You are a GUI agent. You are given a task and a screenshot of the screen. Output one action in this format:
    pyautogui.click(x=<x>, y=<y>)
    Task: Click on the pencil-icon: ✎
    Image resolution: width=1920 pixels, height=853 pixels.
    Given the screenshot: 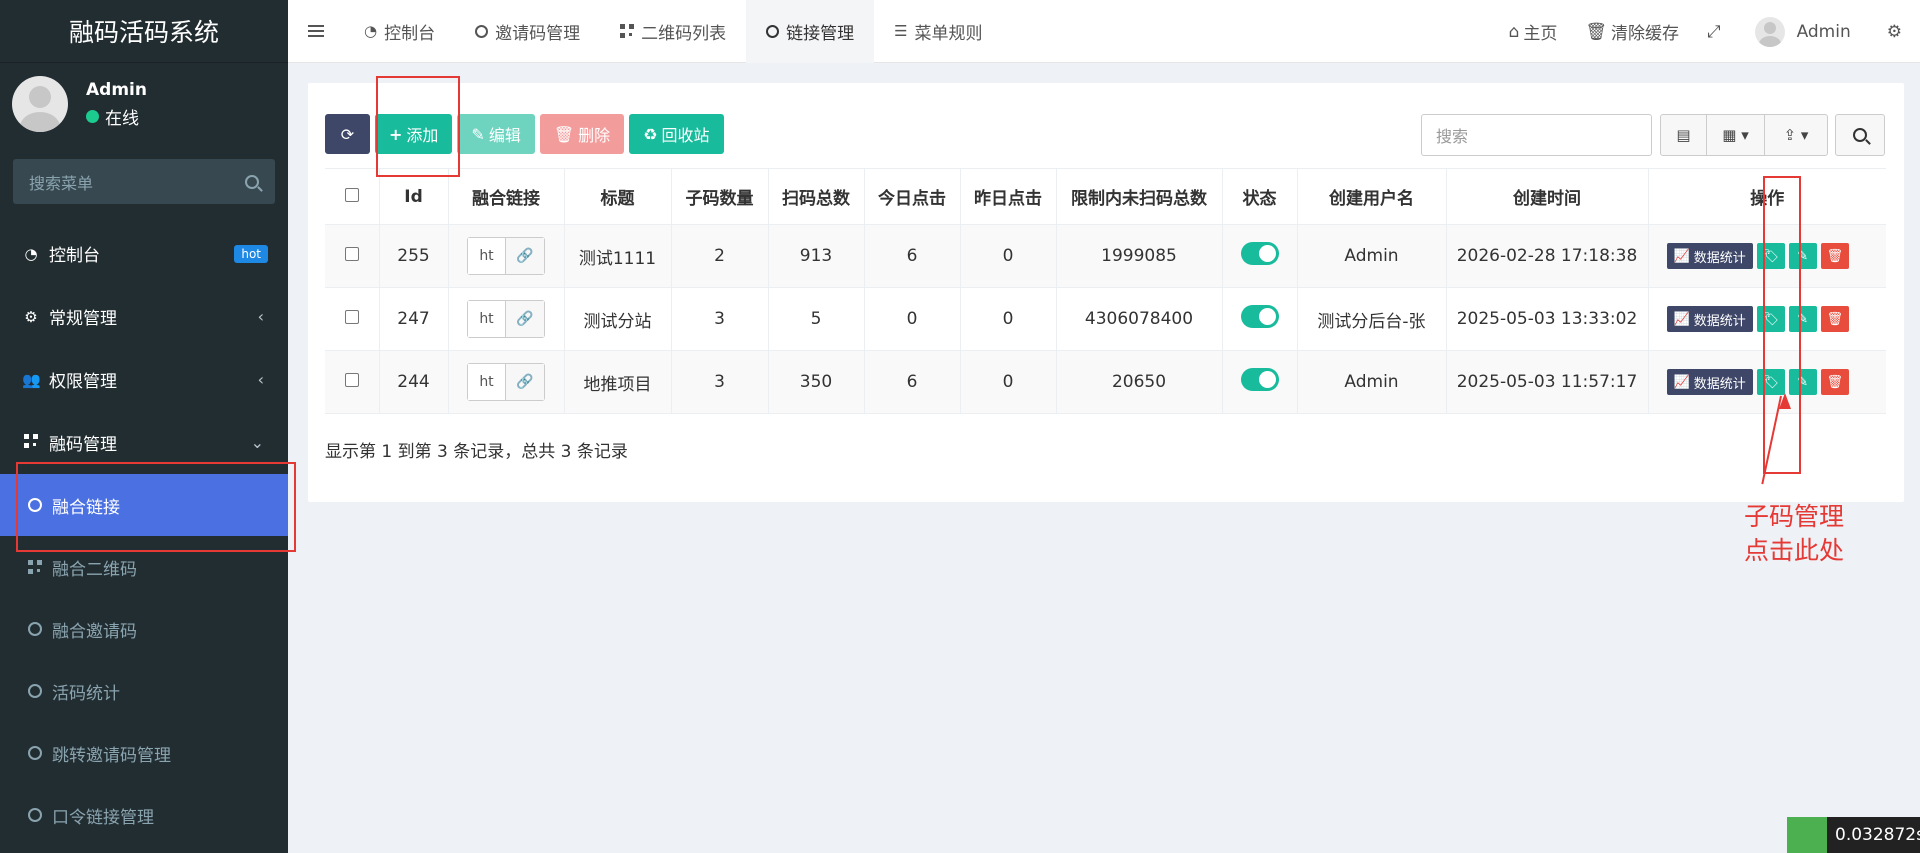 What is the action you would take?
    pyautogui.click(x=478, y=134)
    